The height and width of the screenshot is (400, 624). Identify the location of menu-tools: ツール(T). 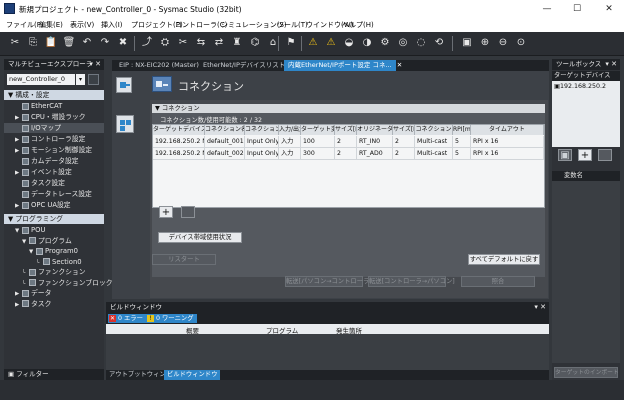
(292, 25).